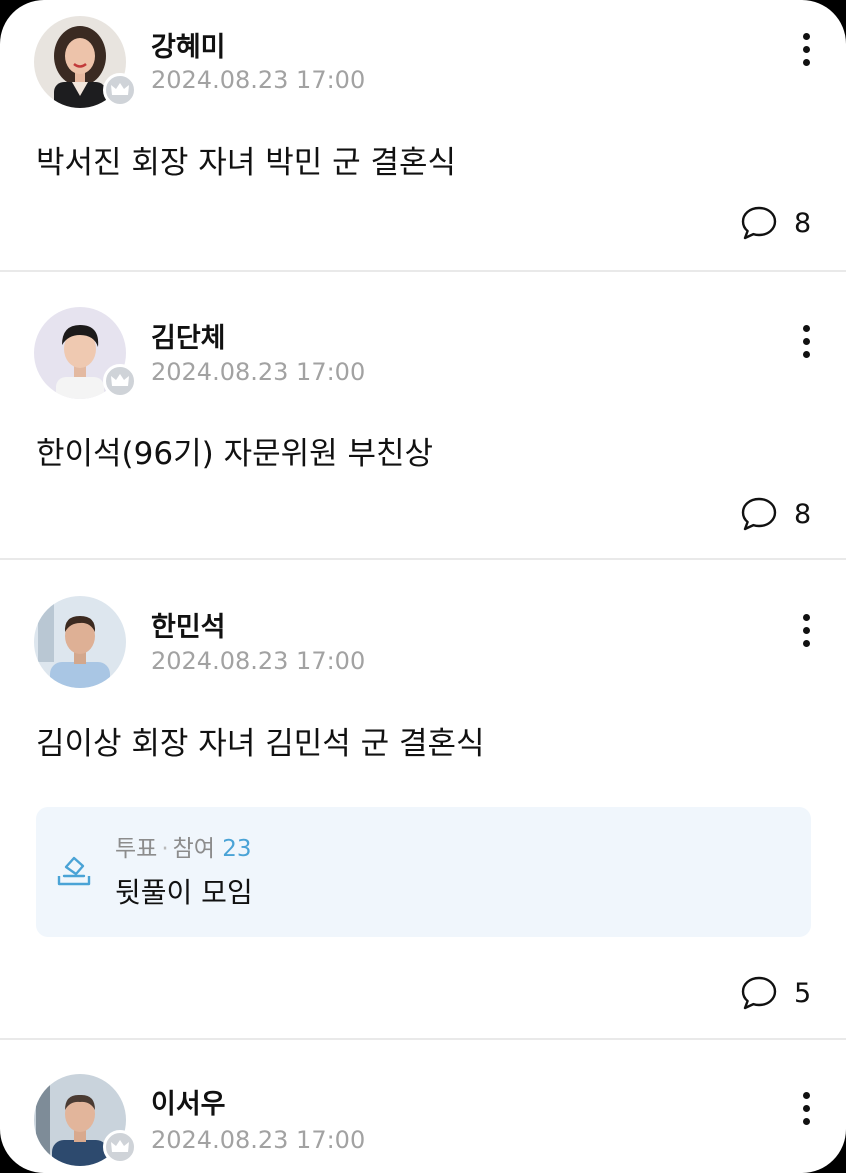 The width and height of the screenshot is (846, 1173). What do you see at coordinates (246, 159) in the screenshot?
I see `post-title: 박서진 회장 자녀 박민 군 결혼식` at bounding box center [246, 159].